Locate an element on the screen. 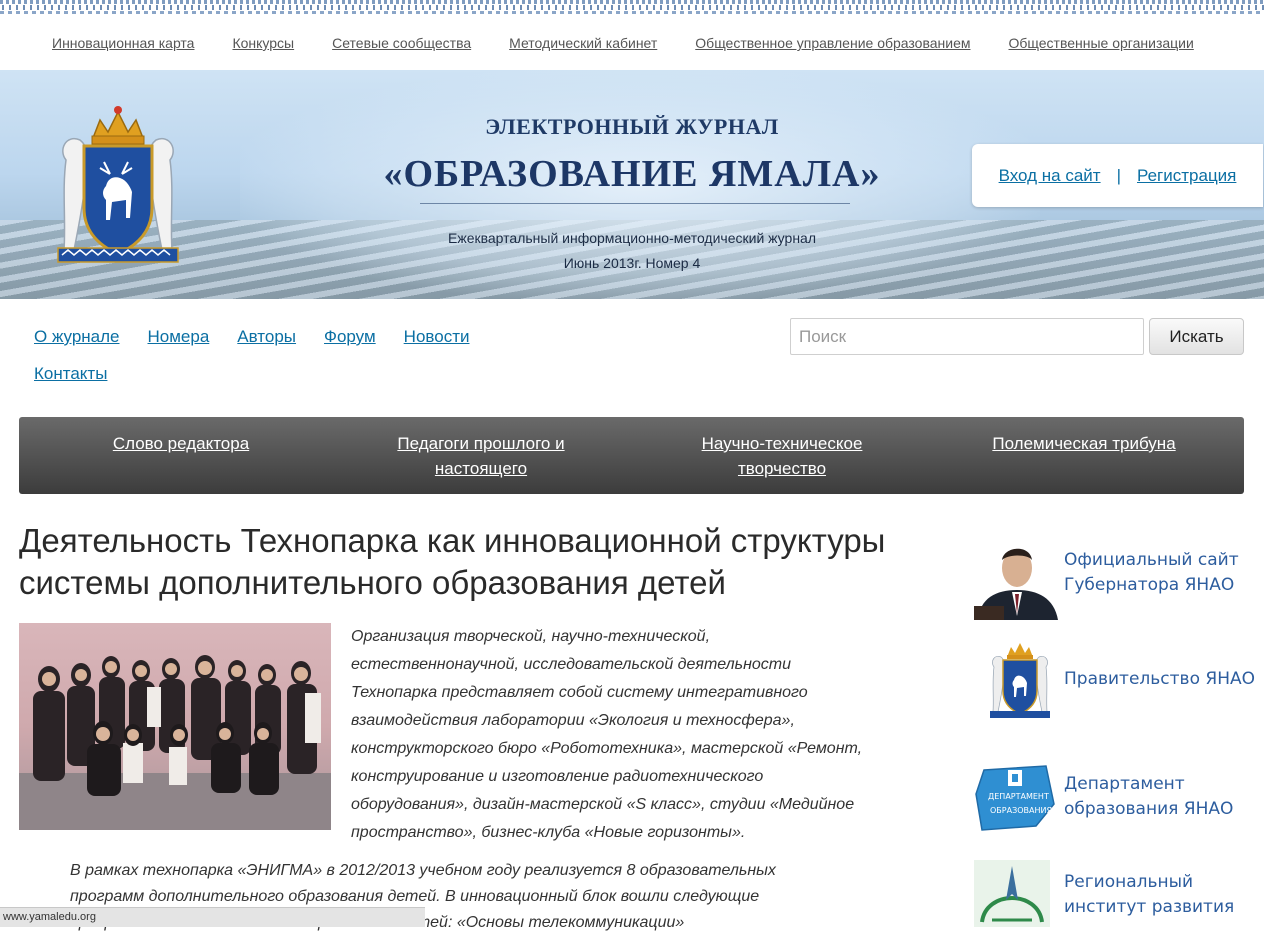  nav-issues: Номера is located at coordinates (179, 336).